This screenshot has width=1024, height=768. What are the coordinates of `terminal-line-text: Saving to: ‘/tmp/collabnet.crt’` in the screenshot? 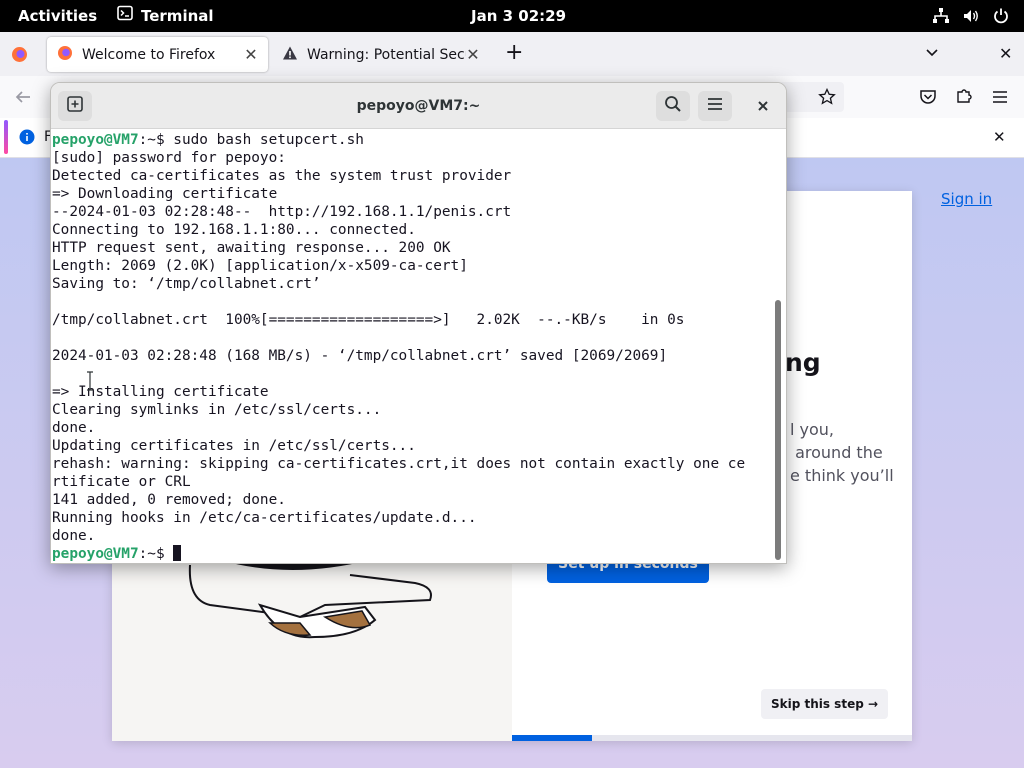 It's located at (186, 284).